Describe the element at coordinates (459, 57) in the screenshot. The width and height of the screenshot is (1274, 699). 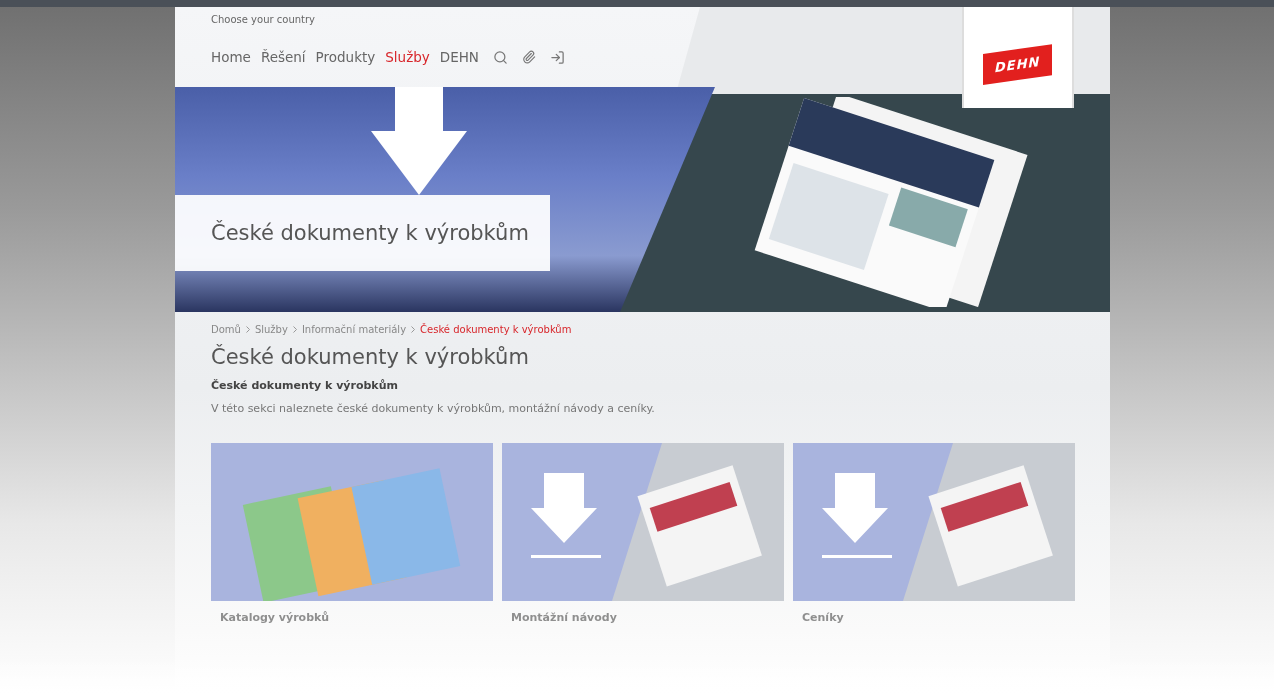
I see `nav-link: DEHN` at that location.